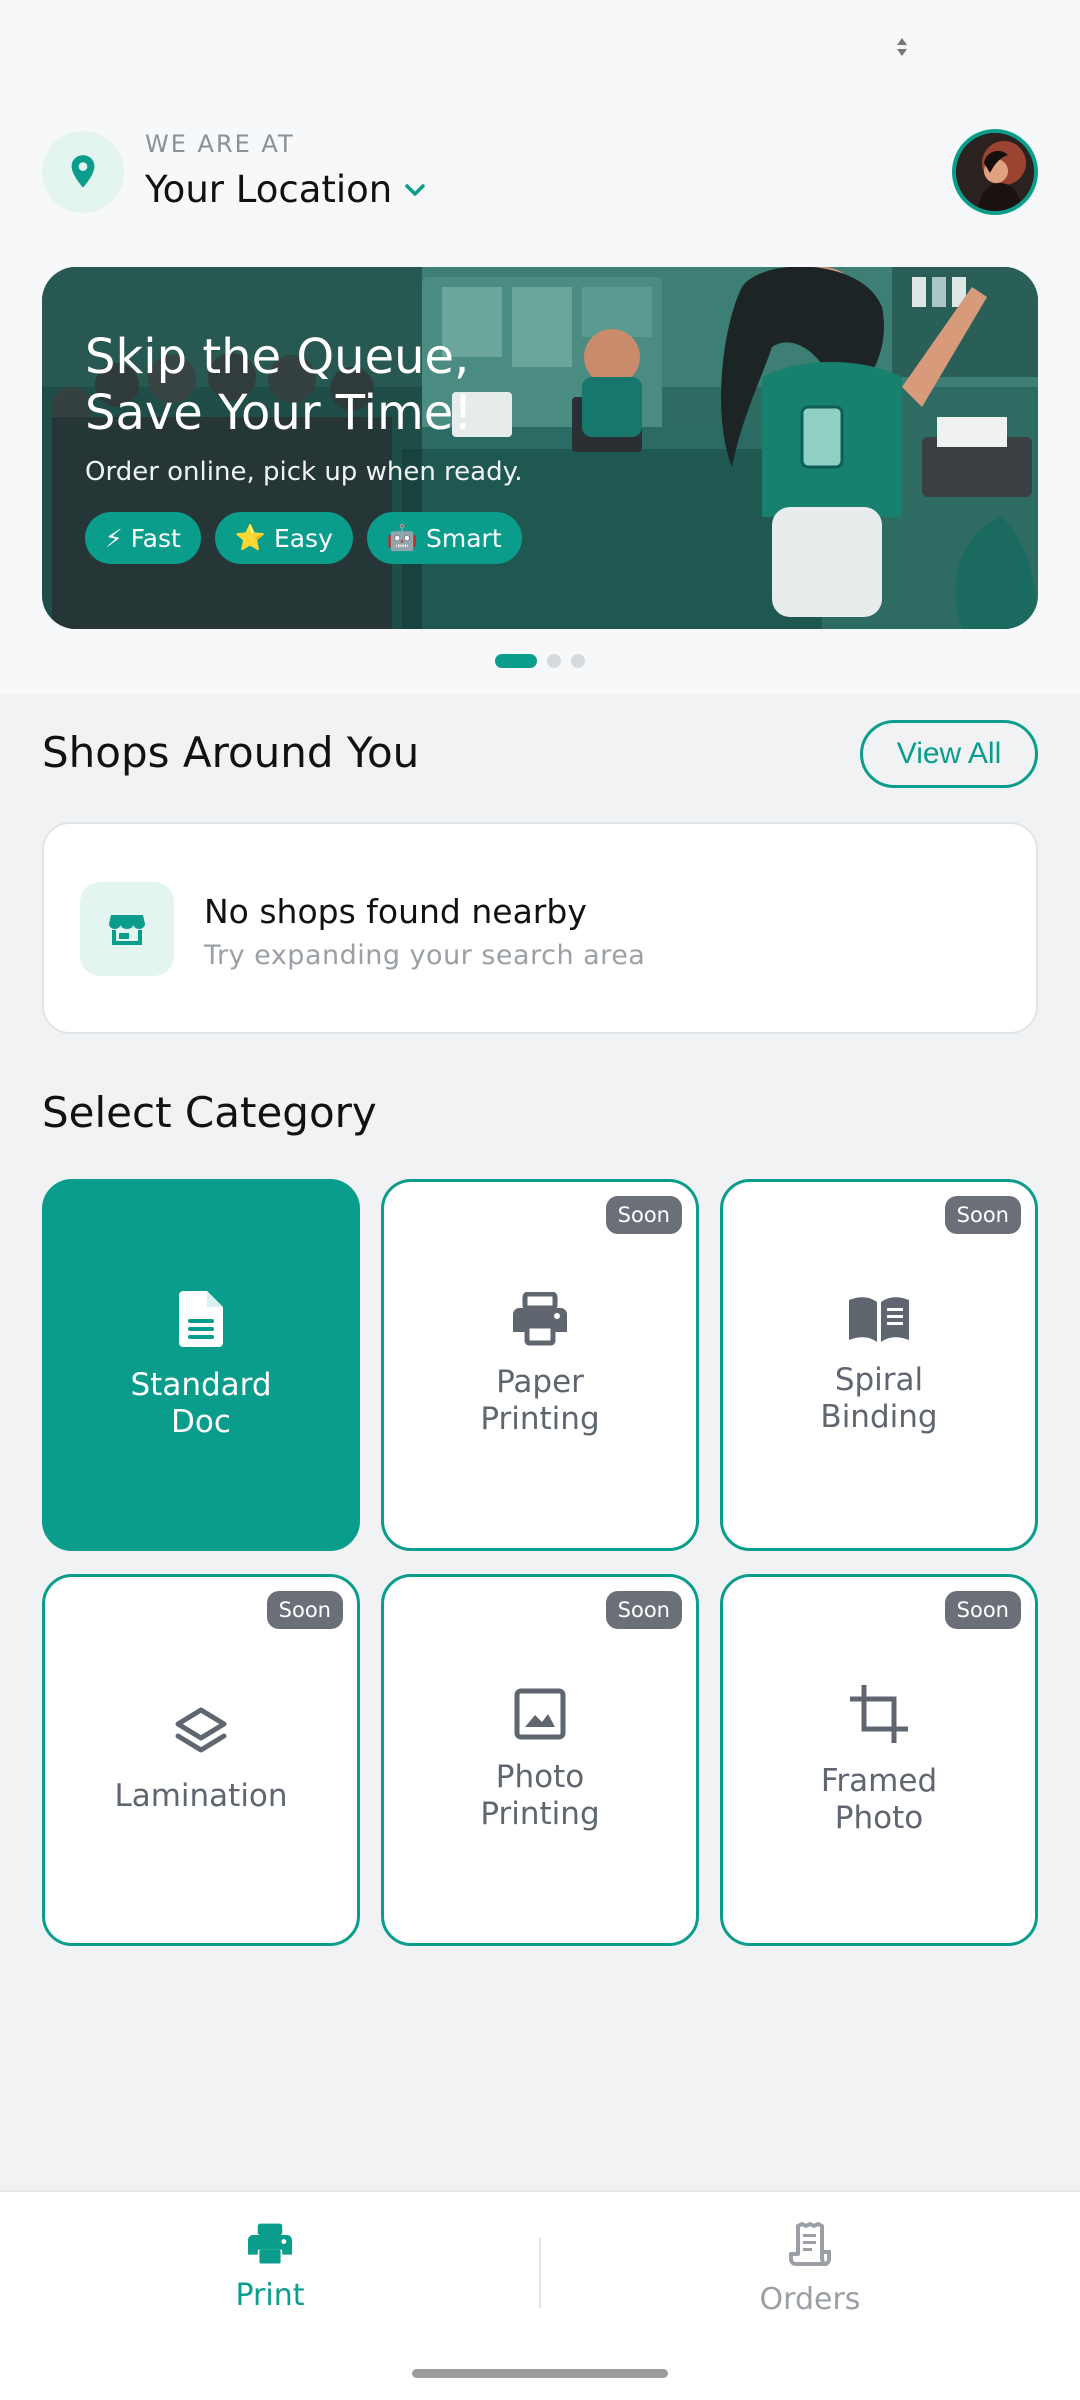 This screenshot has width=1080, height=2400. I want to click on chip-easy: ⭐ Easy, so click(283, 538).